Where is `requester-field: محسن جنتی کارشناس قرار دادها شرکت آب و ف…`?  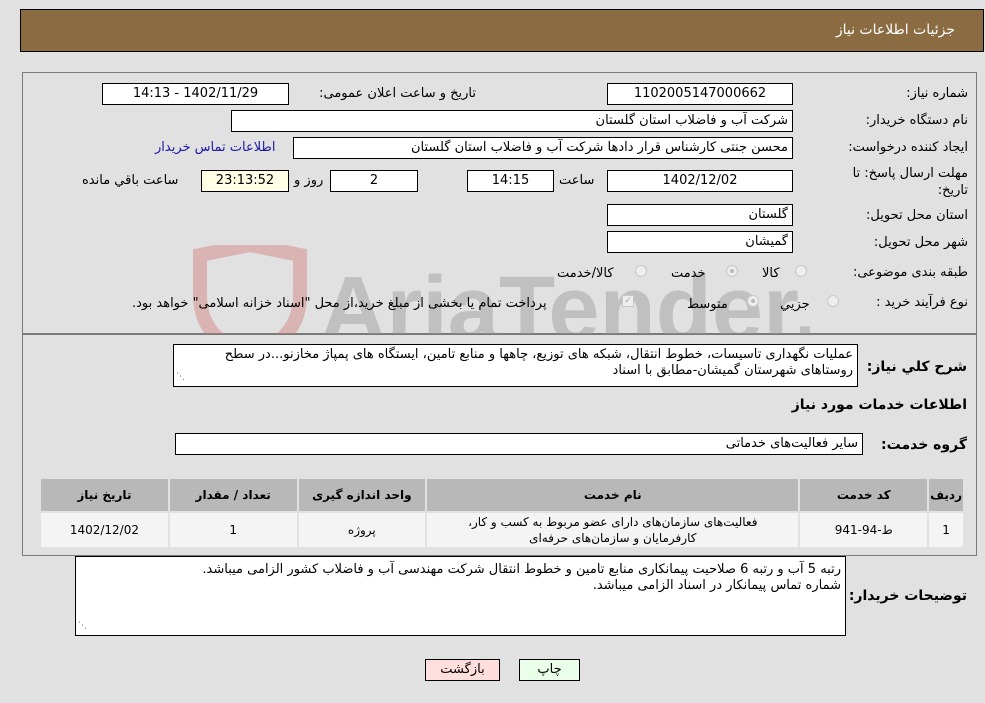
requester-field: محسن جنتی کارشناس قرار دادها شرکت آب و ف… is located at coordinates (543, 148).